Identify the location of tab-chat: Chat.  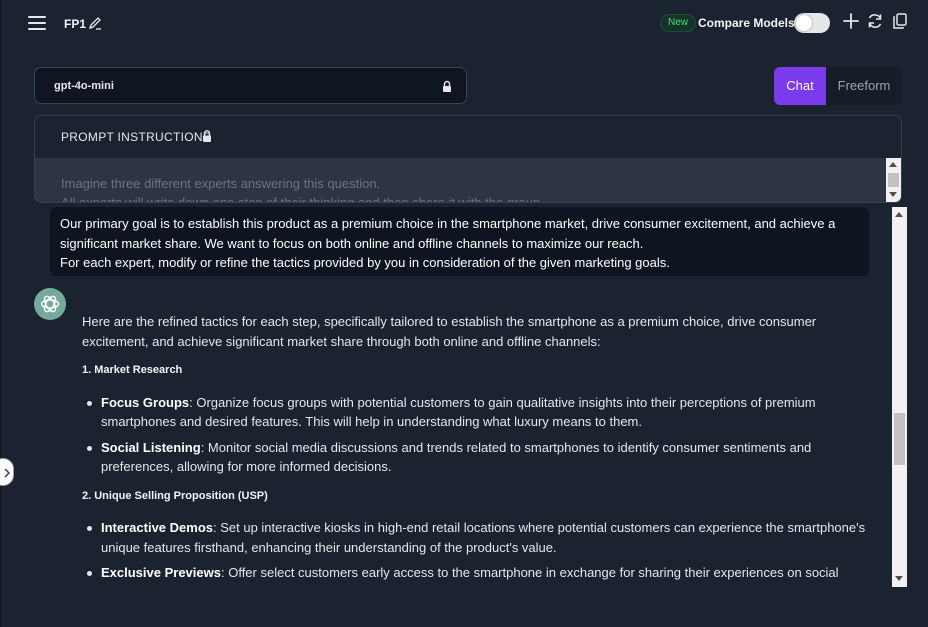
(800, 86).